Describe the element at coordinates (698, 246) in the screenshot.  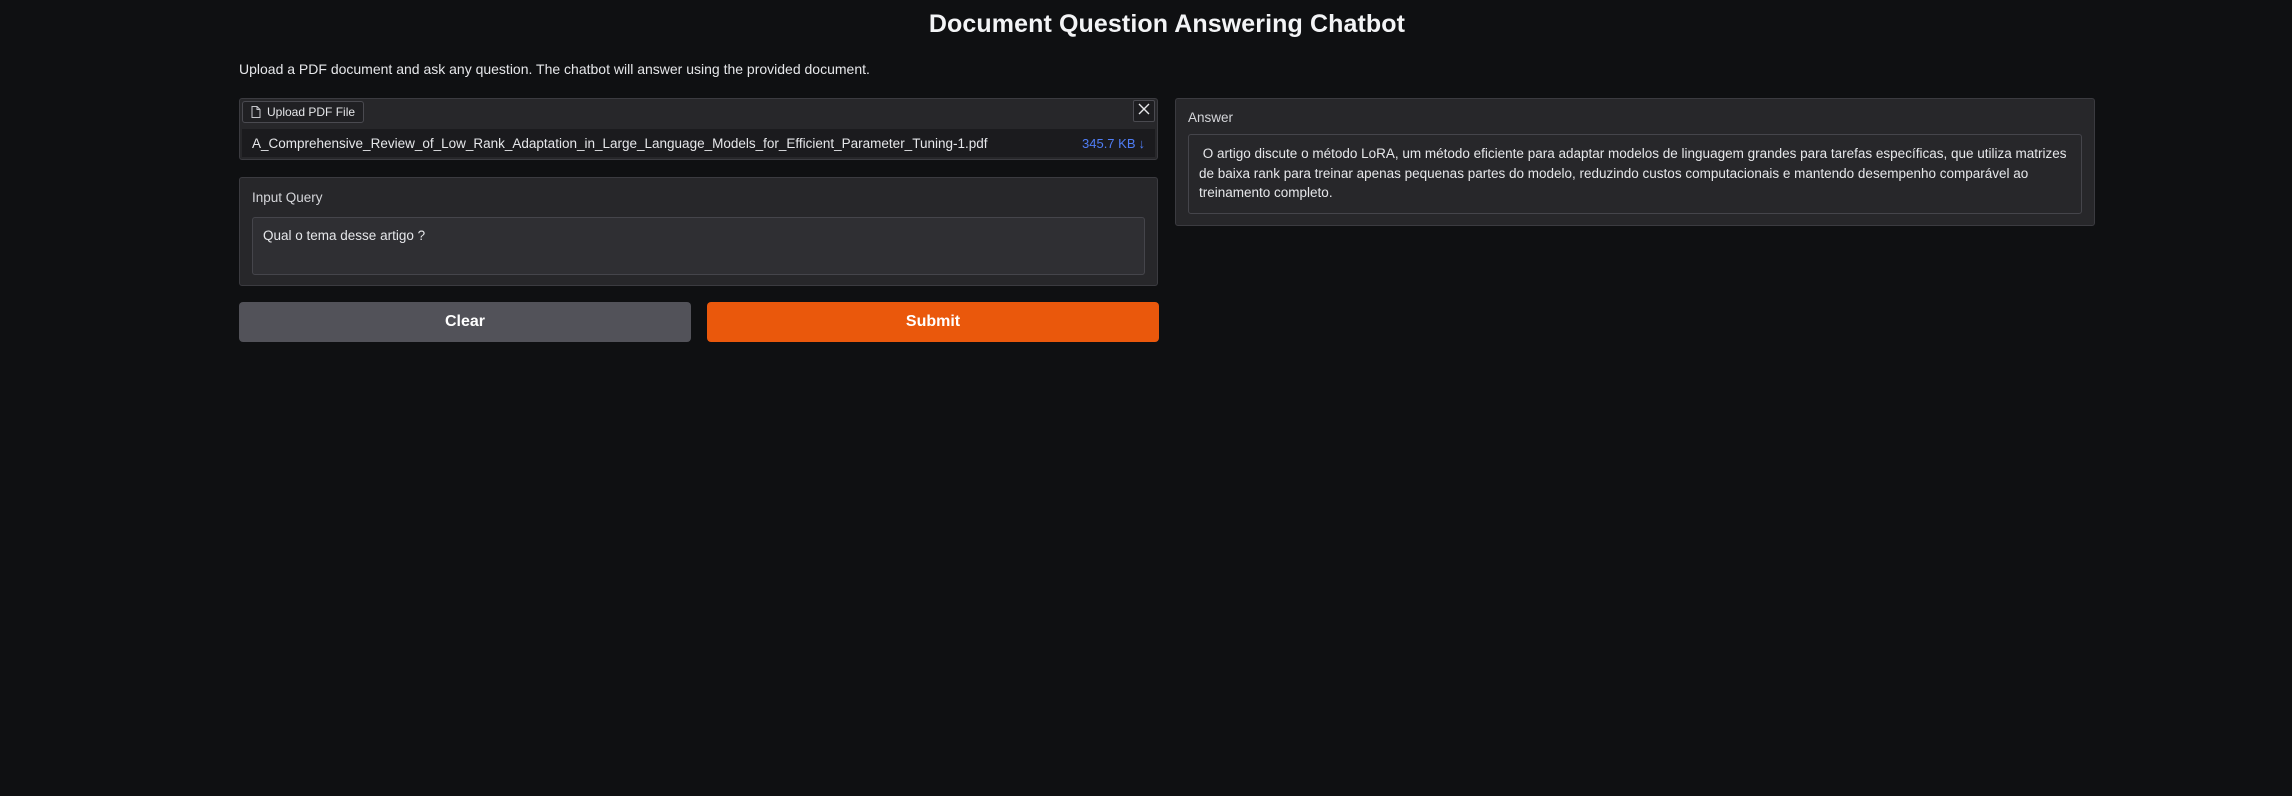
I see `query-textarea: Qual o tema desse artigo ?` at that location.